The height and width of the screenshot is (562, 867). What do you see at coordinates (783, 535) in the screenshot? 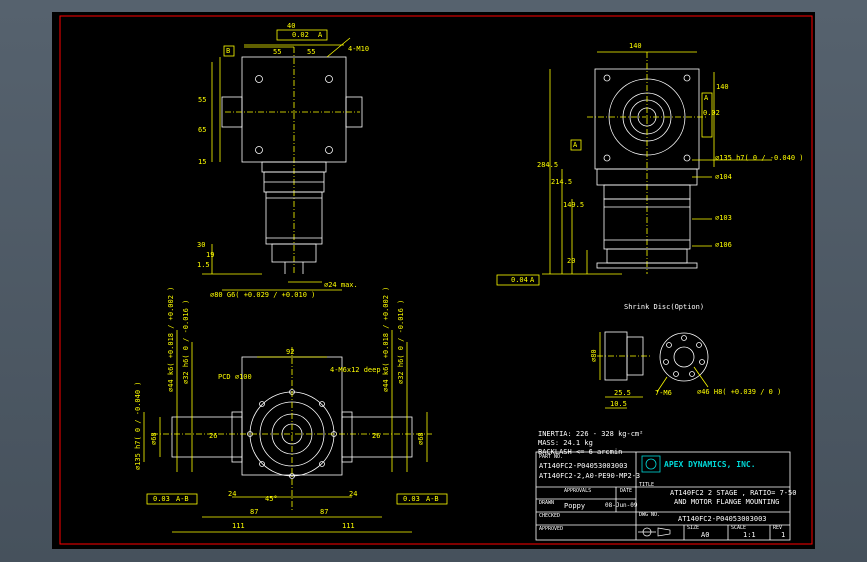
I see `rev-value: 1` at bounding box center [783, 535].